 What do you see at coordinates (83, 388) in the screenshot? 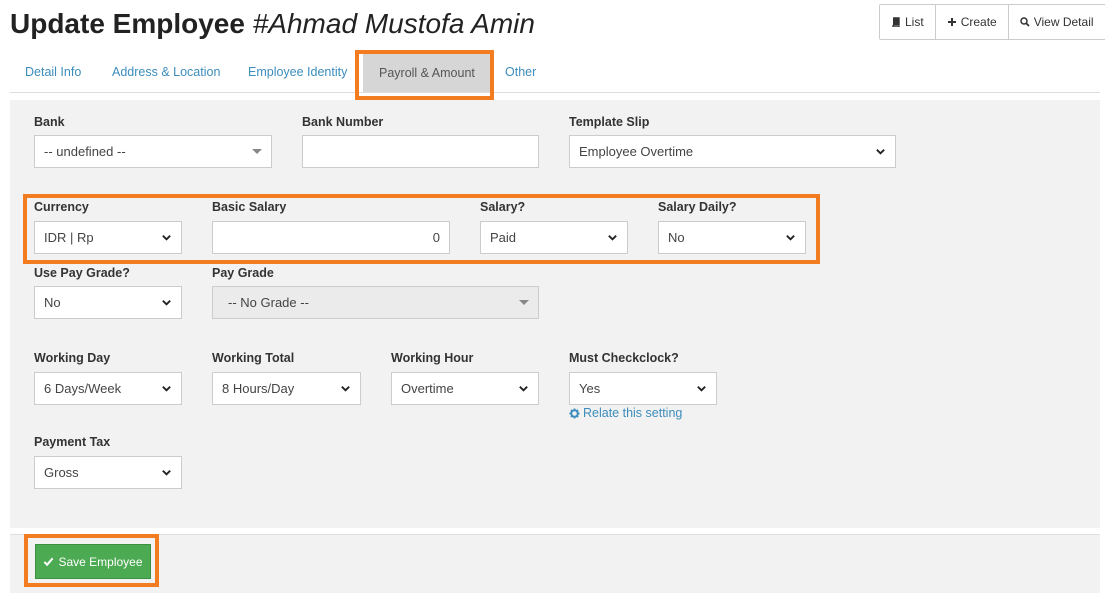
I see `working-day-value: 6 Days/Week` at bounding box center [83, 388].